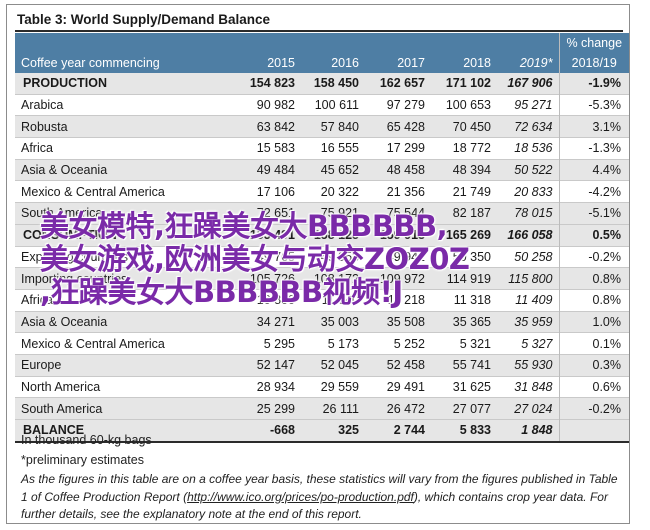 The height and width of the screenshot is (530, 650). Describe the element at coordinates (124, 126) in the screenshot. I see `row-label: Robusta` at that location.